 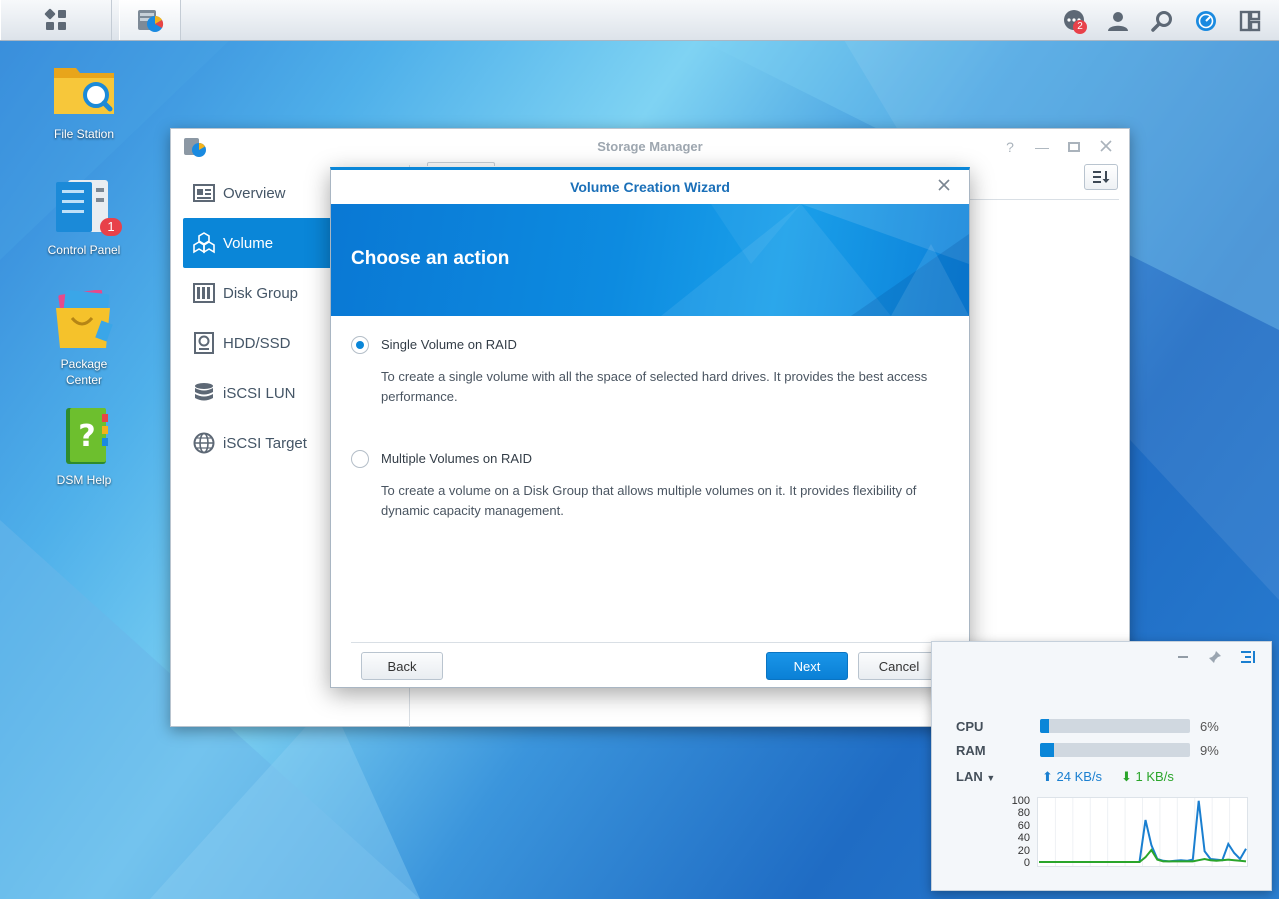 What do you see at coordinates (650, 187) in the screenshot?
I see `wizard-title: Volume Creation Wizard` at bounding box center [650, 187].